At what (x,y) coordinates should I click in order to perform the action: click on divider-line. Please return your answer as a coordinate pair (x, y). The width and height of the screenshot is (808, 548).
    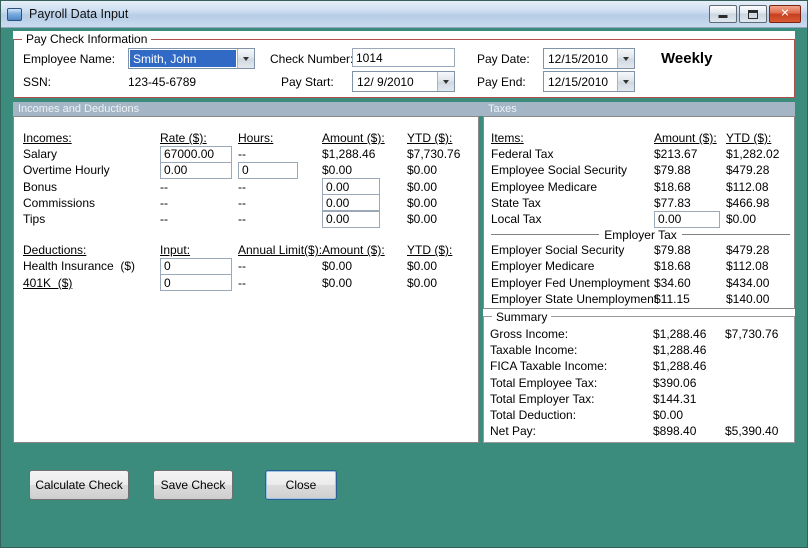
    Looking at the image, I should click on (545, 235).